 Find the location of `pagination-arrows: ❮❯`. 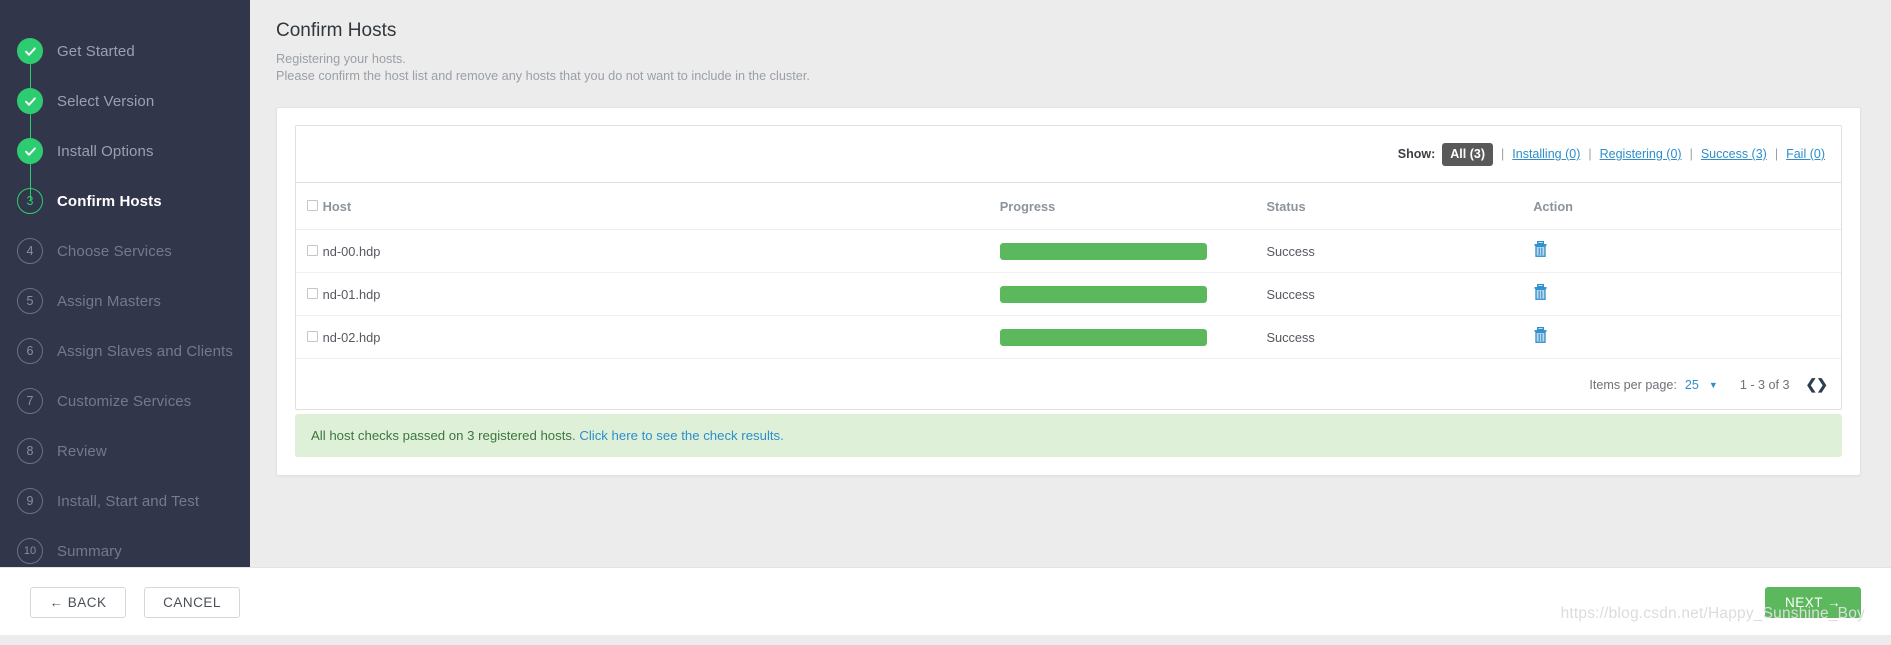

pagination-arrows: ❮❯ is located at coordinates (1817, 384).